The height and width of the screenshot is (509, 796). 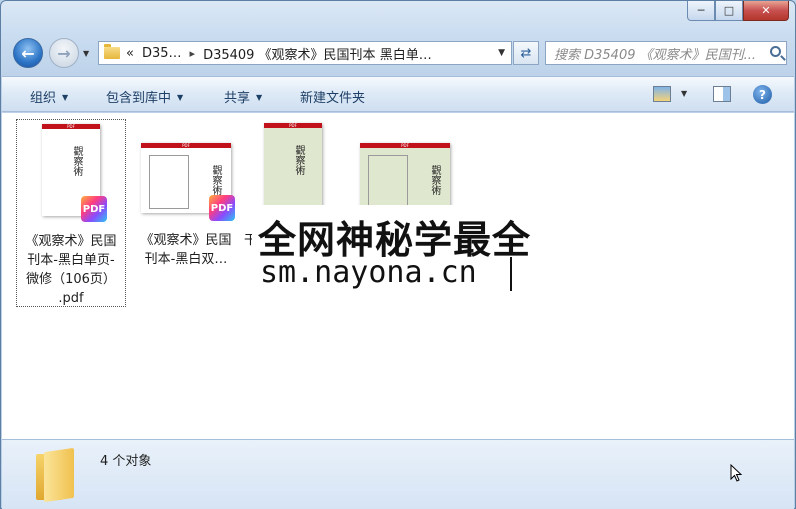 What do you see at coordinates (130, 53) in the screenshot?
I see `breadcrumb-overflow: «` at bounding box center [130, 53].